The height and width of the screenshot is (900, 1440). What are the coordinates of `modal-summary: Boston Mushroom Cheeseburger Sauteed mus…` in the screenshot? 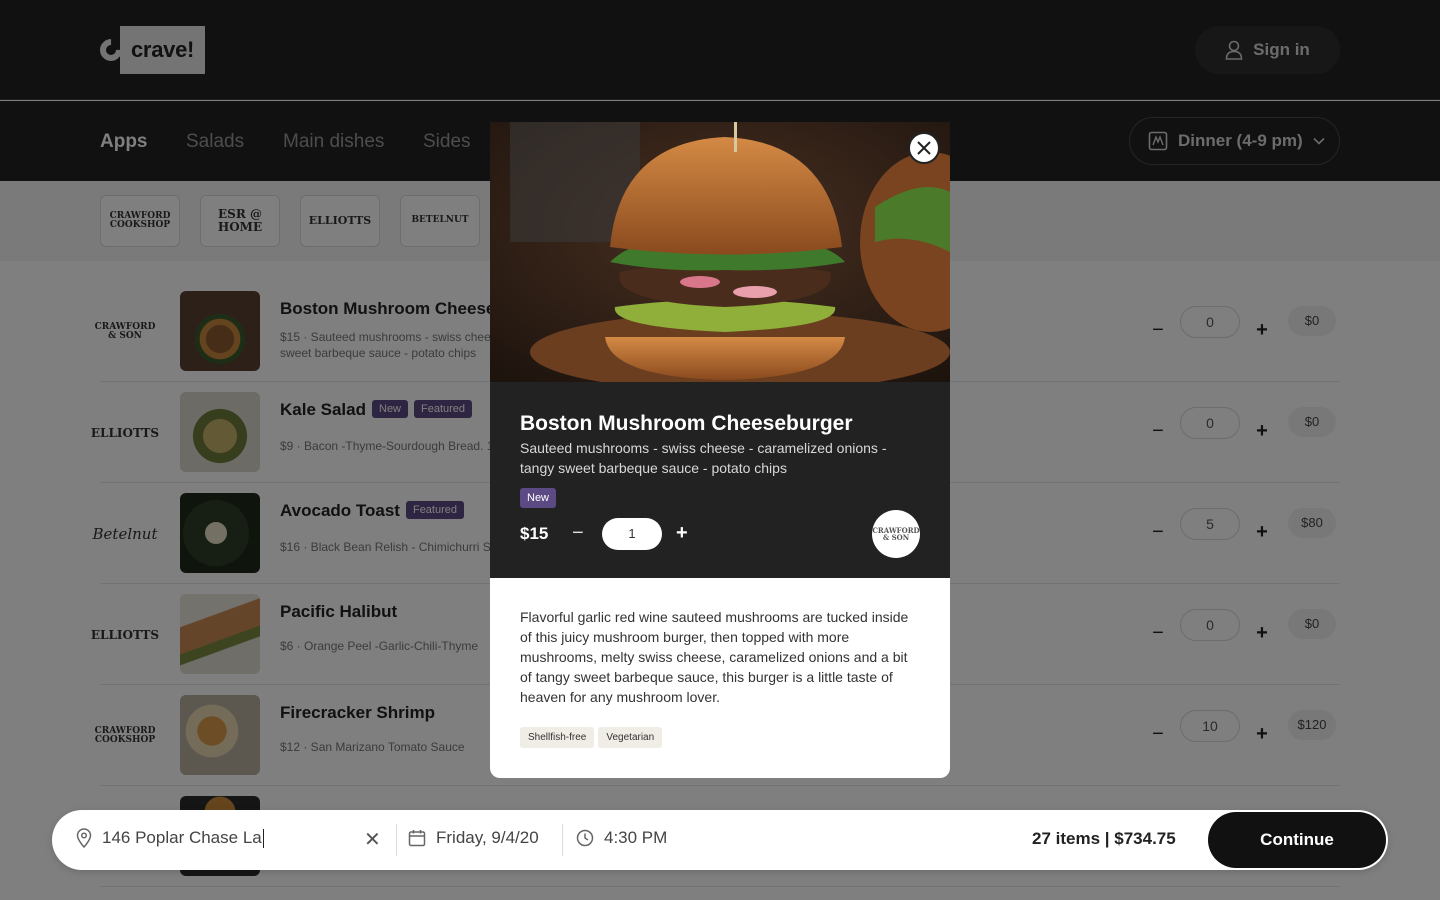 It's located at (720, 480).